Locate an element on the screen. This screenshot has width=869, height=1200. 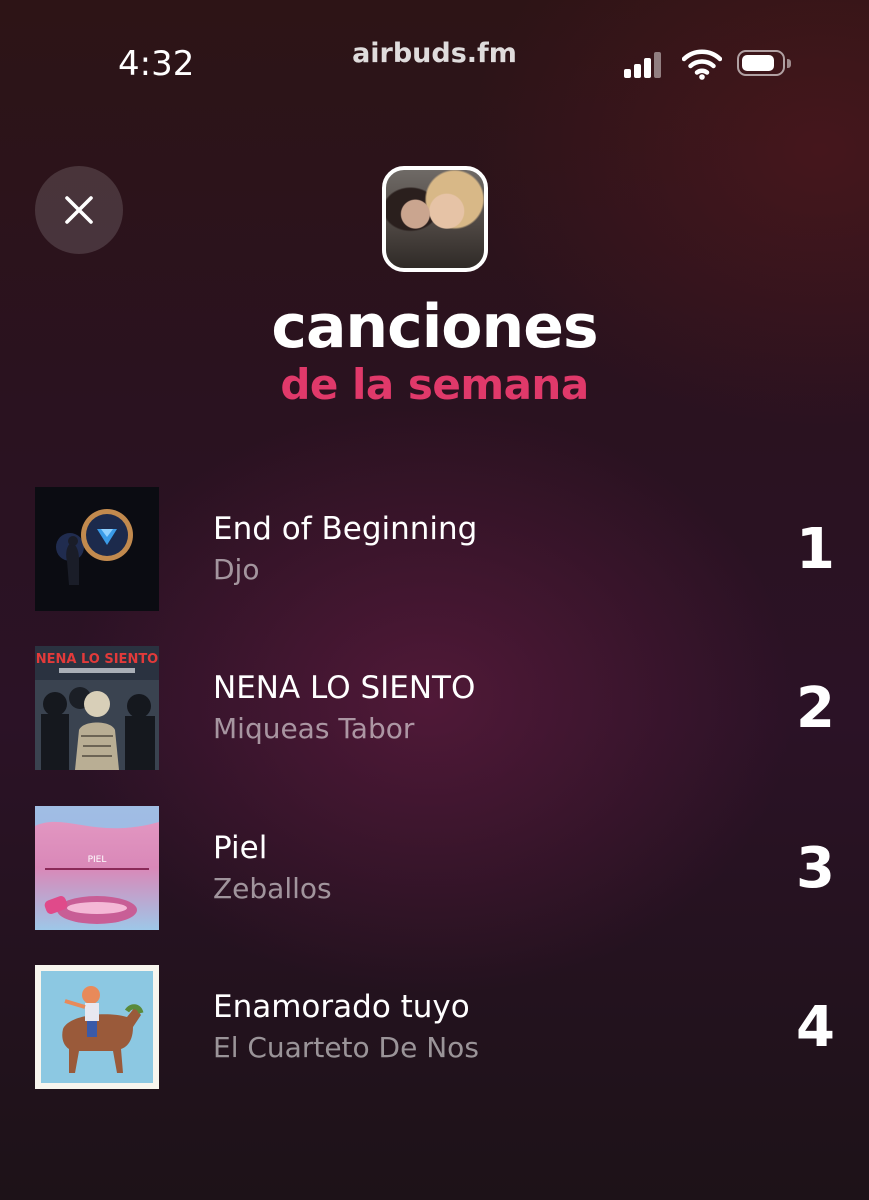
track-row-1: End of Beginning Djo 1 is located at coordinates (435, 549).